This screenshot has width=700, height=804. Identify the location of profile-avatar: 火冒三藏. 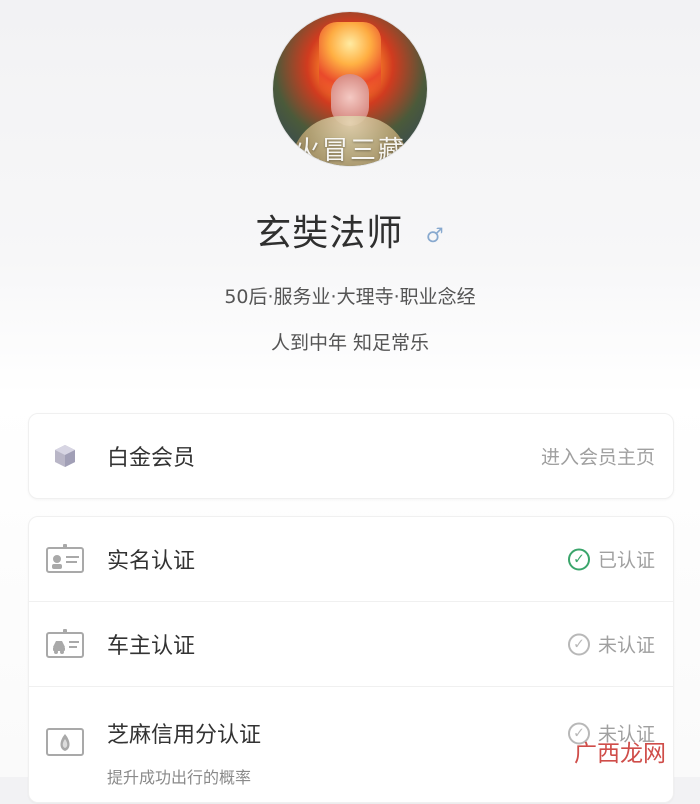
(350, 89).